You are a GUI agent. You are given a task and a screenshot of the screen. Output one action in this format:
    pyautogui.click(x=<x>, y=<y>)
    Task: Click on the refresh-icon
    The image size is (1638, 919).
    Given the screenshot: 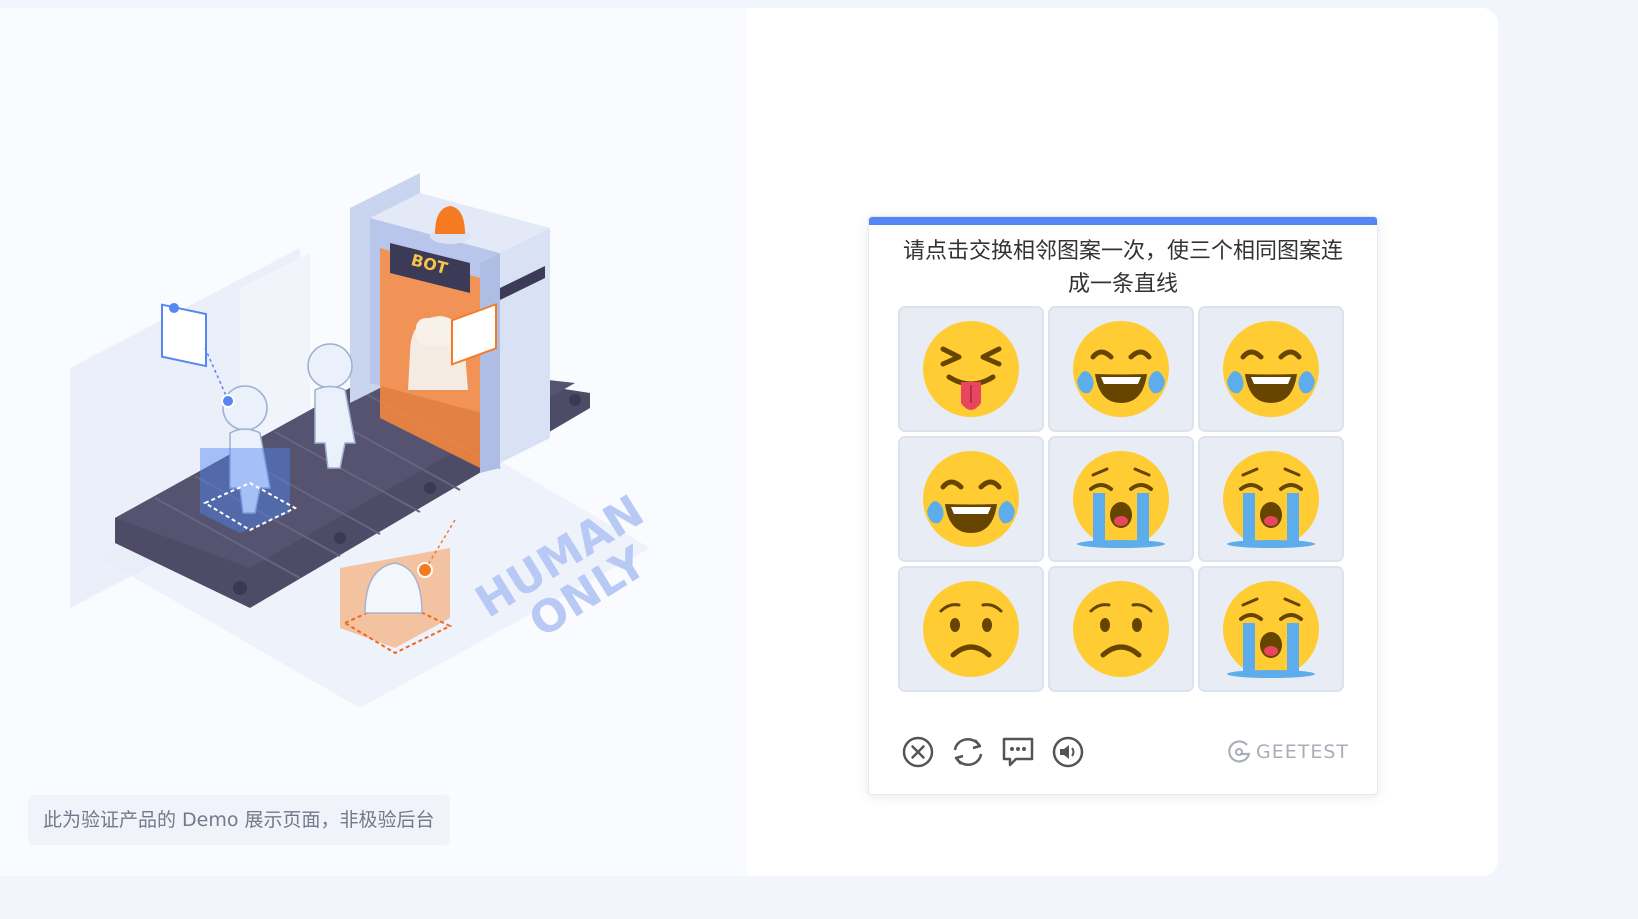 What is the action you would take?
    pyautogui.click(x=968, y=752)
    